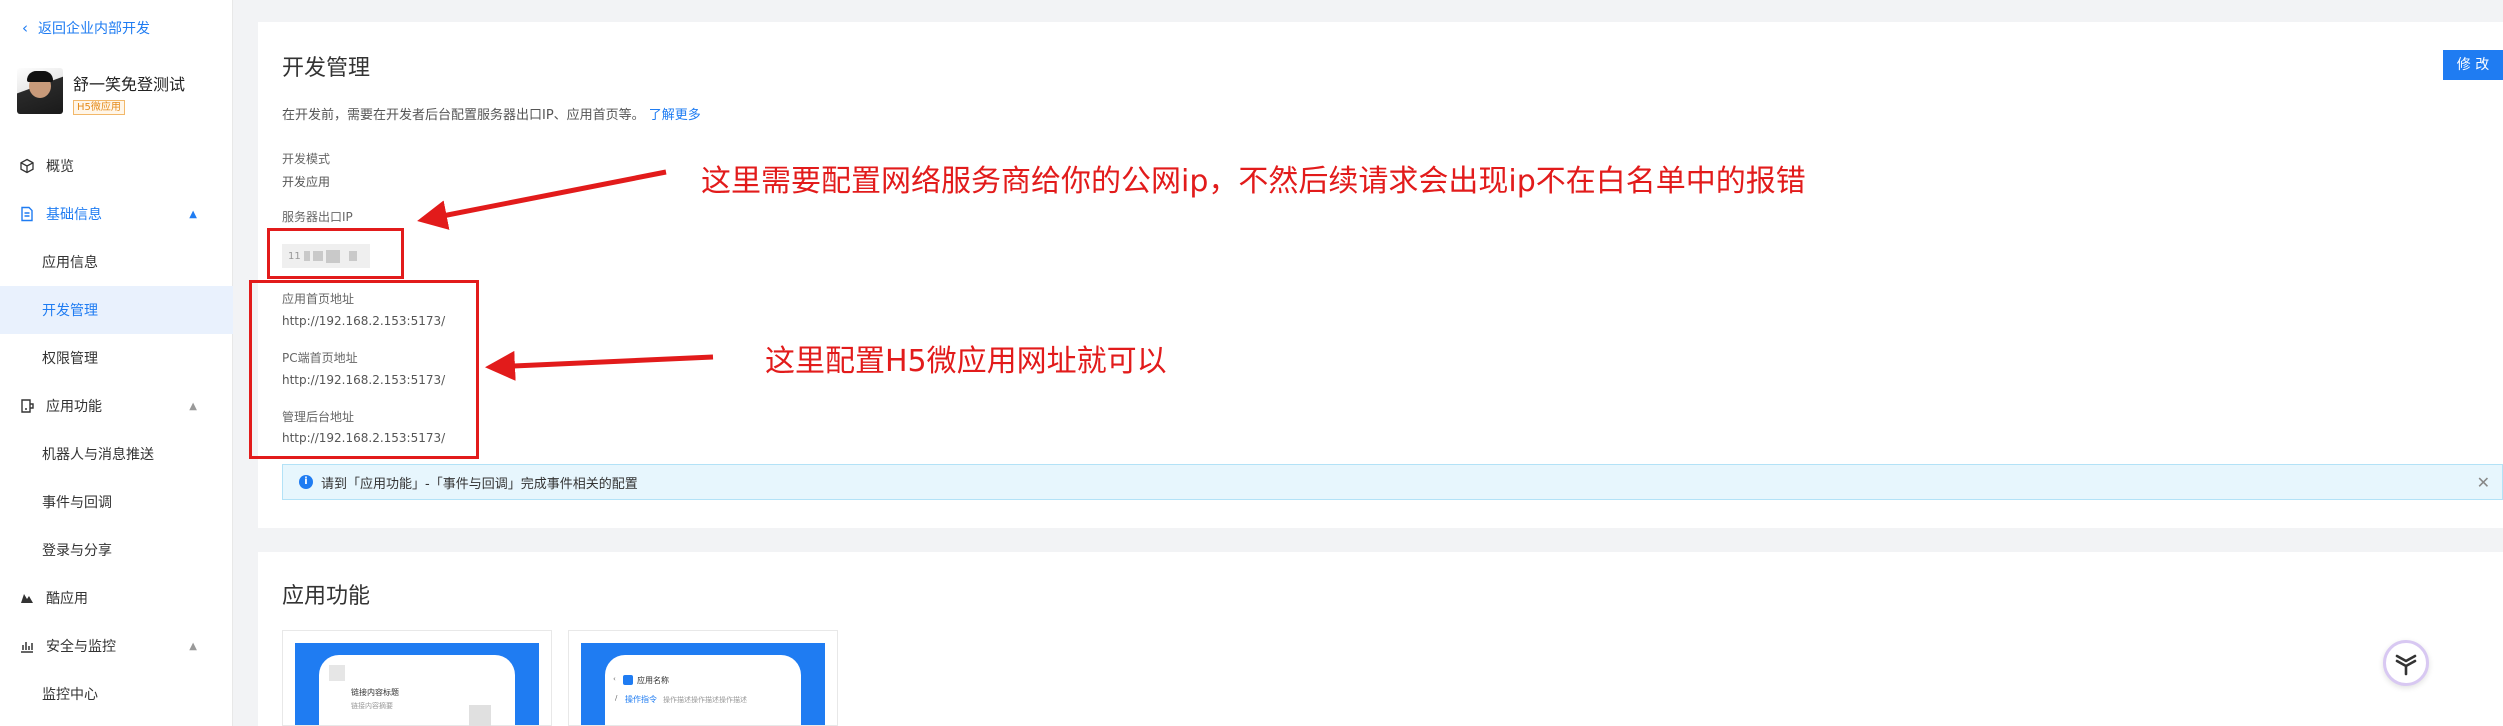  What do you see at coordinates (703, 690) in the screenshot?
I see `phone-mockup: ‹ 应用名称 / 操作指令 操作描述操作描述操作描述` at bounding box center [703, 690].